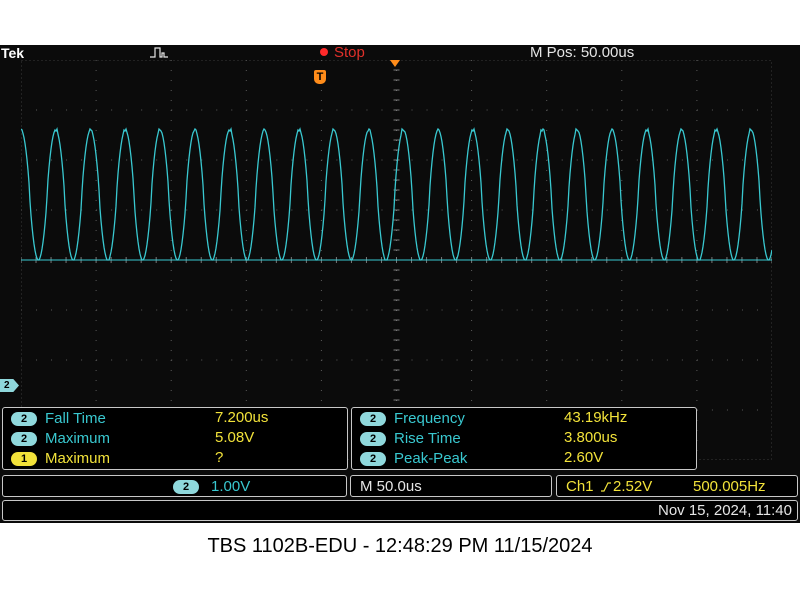 Image resolution: width=800 pixels, height=600 pixels. Describe the element at coordinates (431, 458) in the screenshot. I see `measurement-name: Peak-Peak` at that location.